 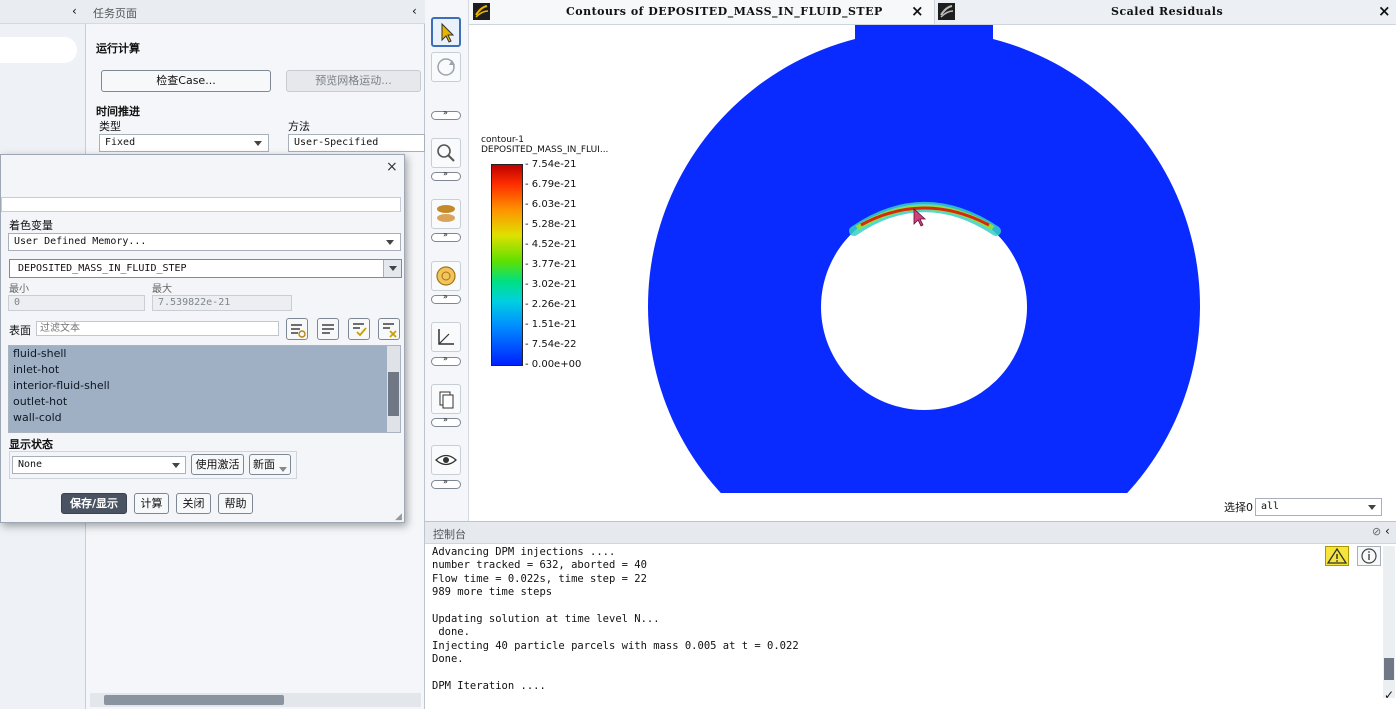 I want to click on tree-search-field, so click(x=38, y=50).